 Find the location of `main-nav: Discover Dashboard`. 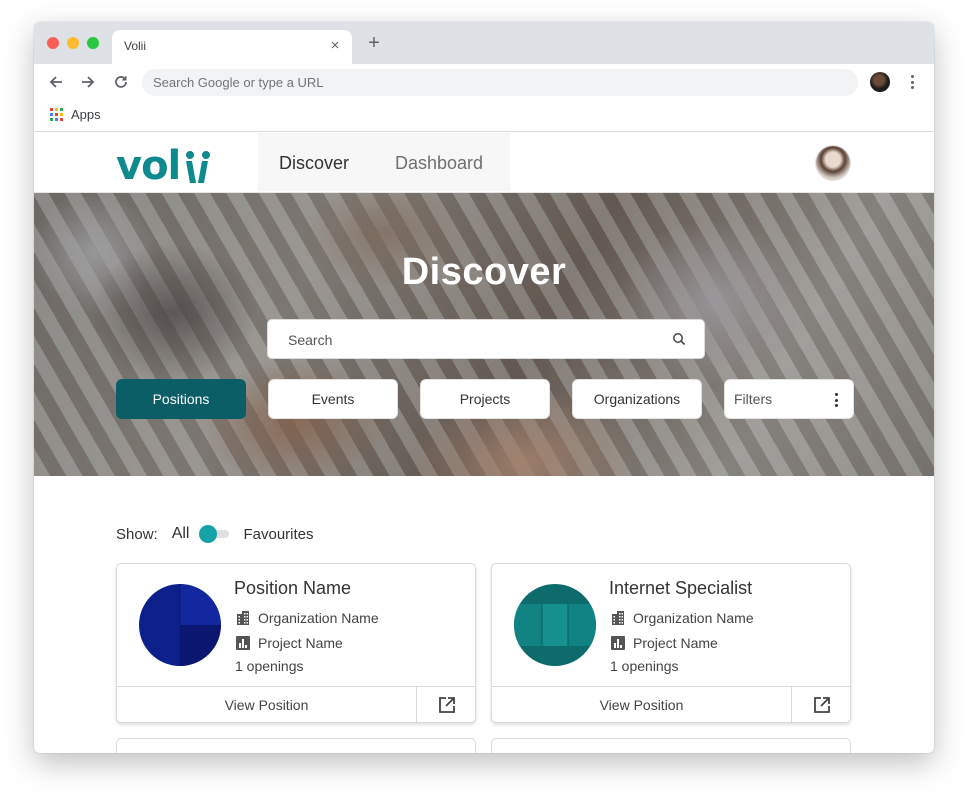

main-nav: Discover Dashboard is located at coordinates (384, 162).